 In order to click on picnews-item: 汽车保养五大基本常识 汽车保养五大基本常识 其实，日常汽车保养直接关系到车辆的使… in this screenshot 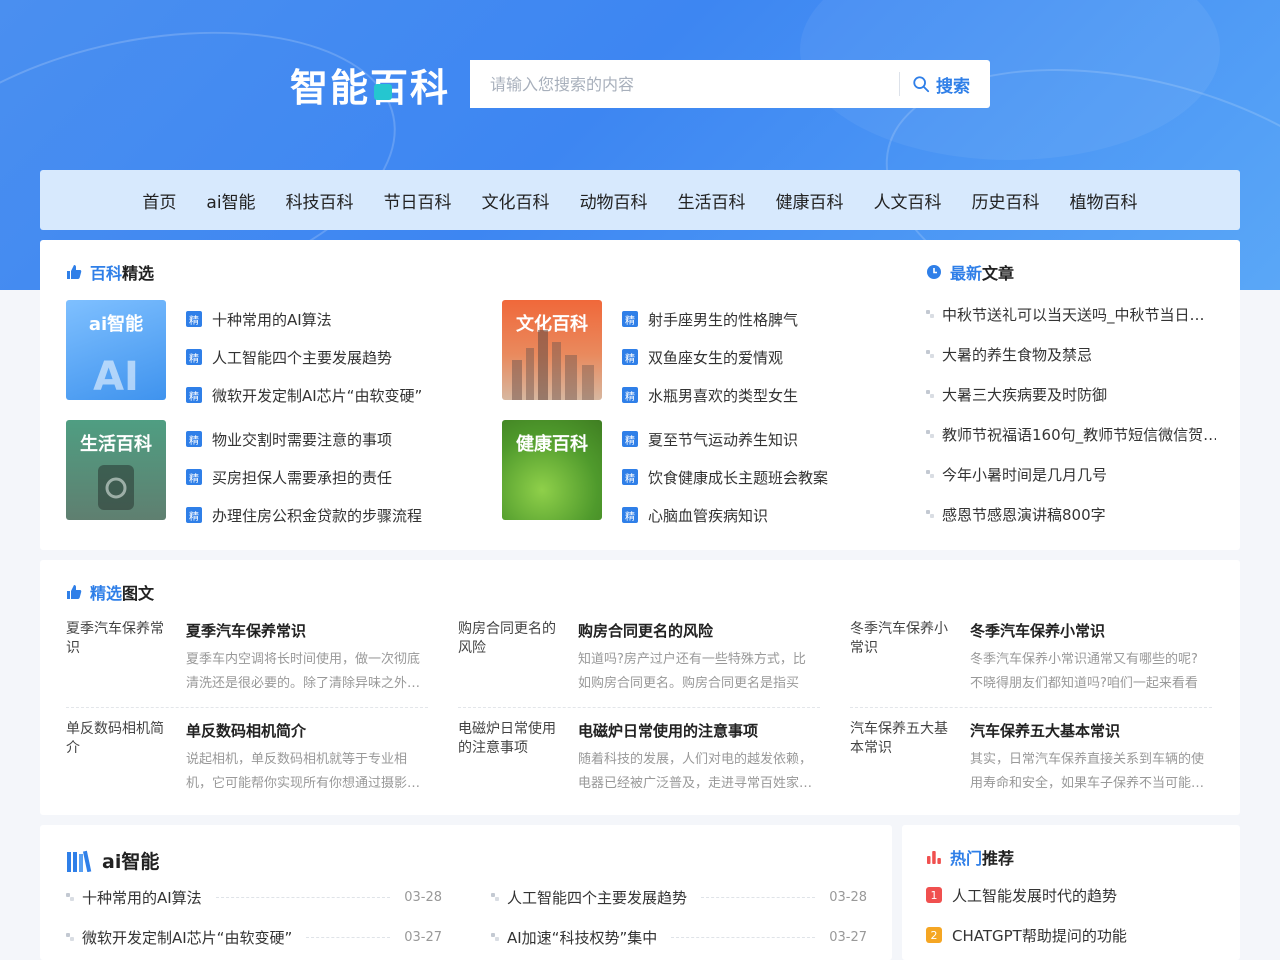, I will do `click(1031, 764)`.